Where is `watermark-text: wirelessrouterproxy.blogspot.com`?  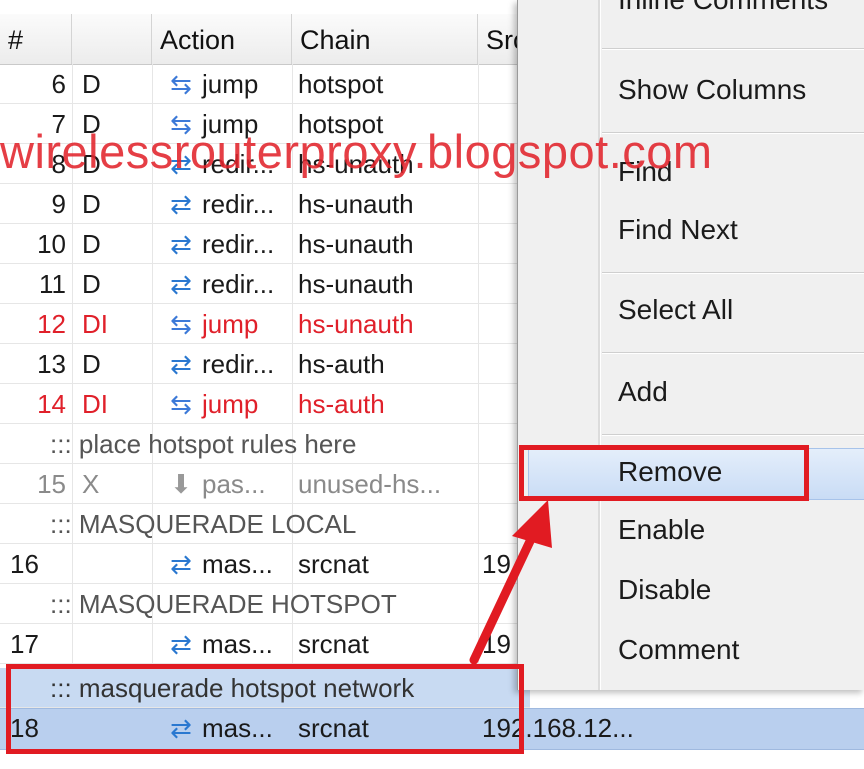 watermark-text: wirelessrouterproxy.blogspot.com is located at coordinates (356, 151).